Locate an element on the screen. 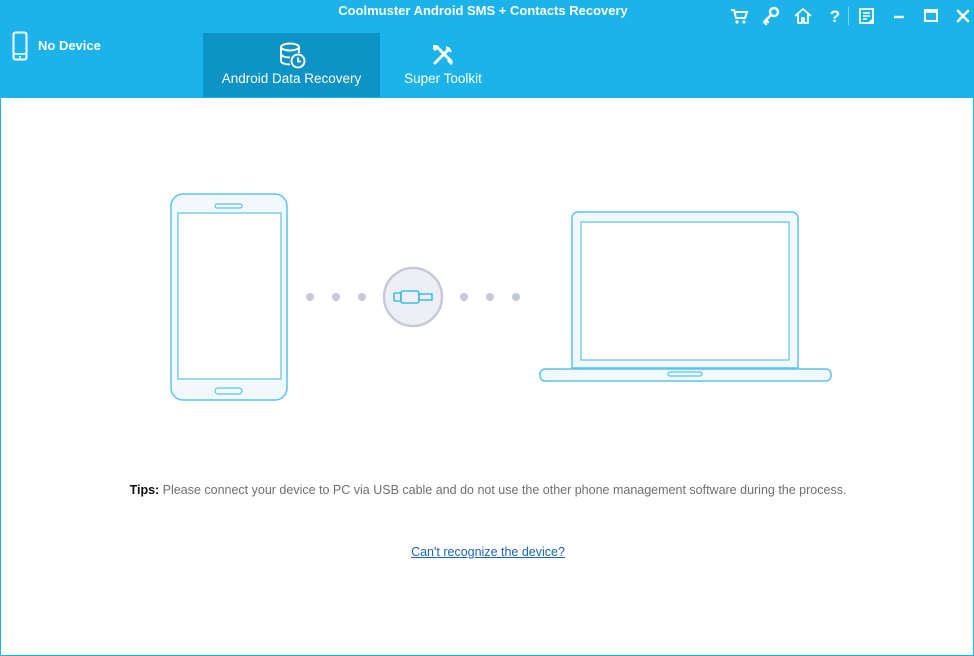 The width and height of the screenshot is (974, 656). usb-cable-icon is located at coordinates (413, 297).